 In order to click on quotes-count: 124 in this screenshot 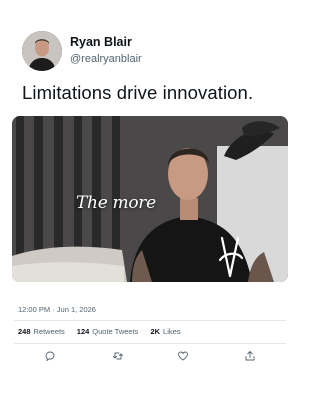, I will do `click(83, 331)`.